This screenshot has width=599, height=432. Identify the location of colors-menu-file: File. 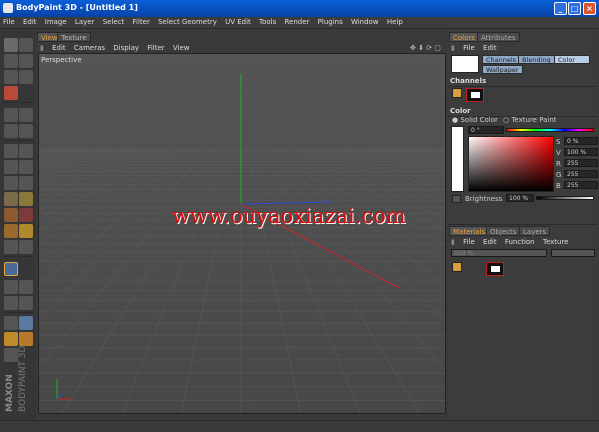
(469, 48).